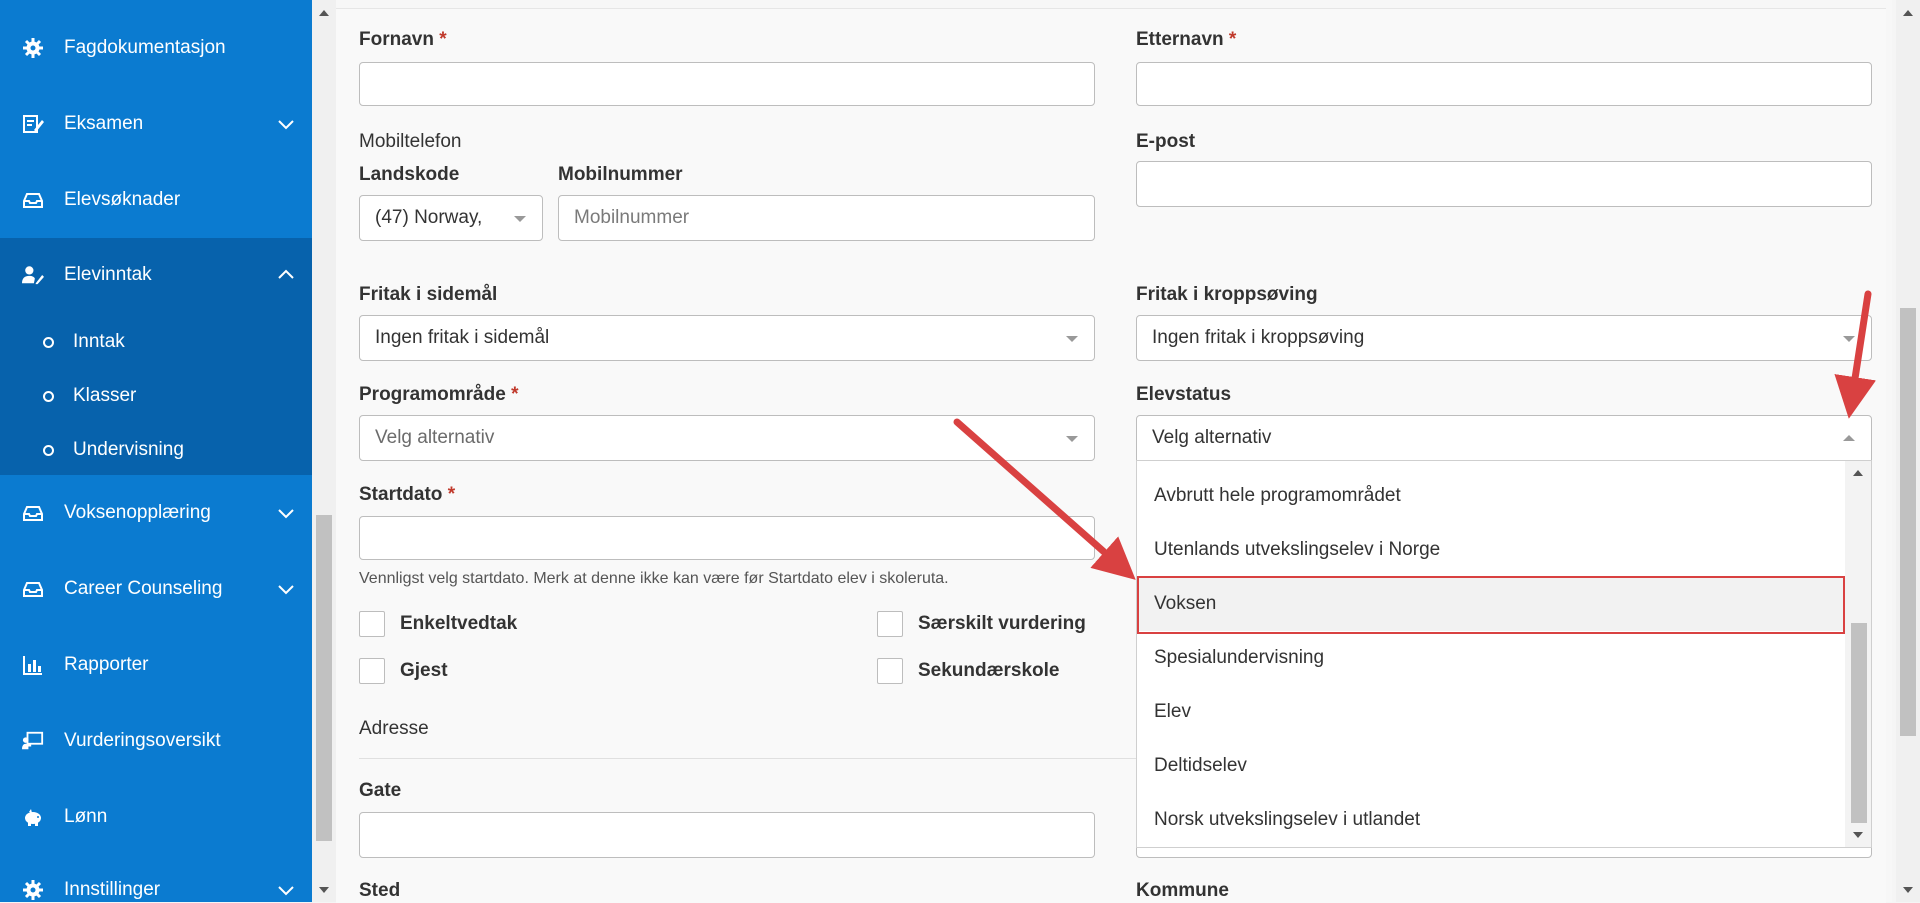 This screenshot has height=903, width=1920. Describe the element at coordinates (33, 890) in the screenshot. I see `gear-icon` at that location.